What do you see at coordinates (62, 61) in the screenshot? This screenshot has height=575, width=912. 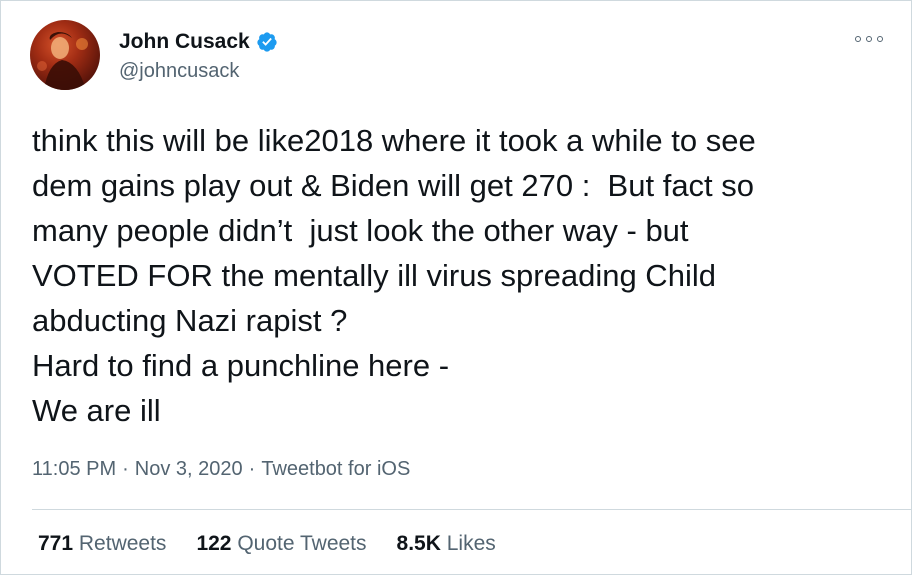 I see `profile-photo-icon` at bounding box center [62, 61].